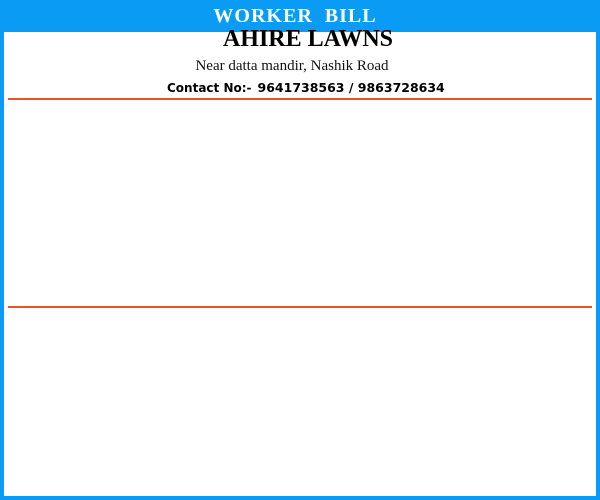 The height and width of the screenshot is (500, 600). I want to click on header-divider, so click(300, 99).